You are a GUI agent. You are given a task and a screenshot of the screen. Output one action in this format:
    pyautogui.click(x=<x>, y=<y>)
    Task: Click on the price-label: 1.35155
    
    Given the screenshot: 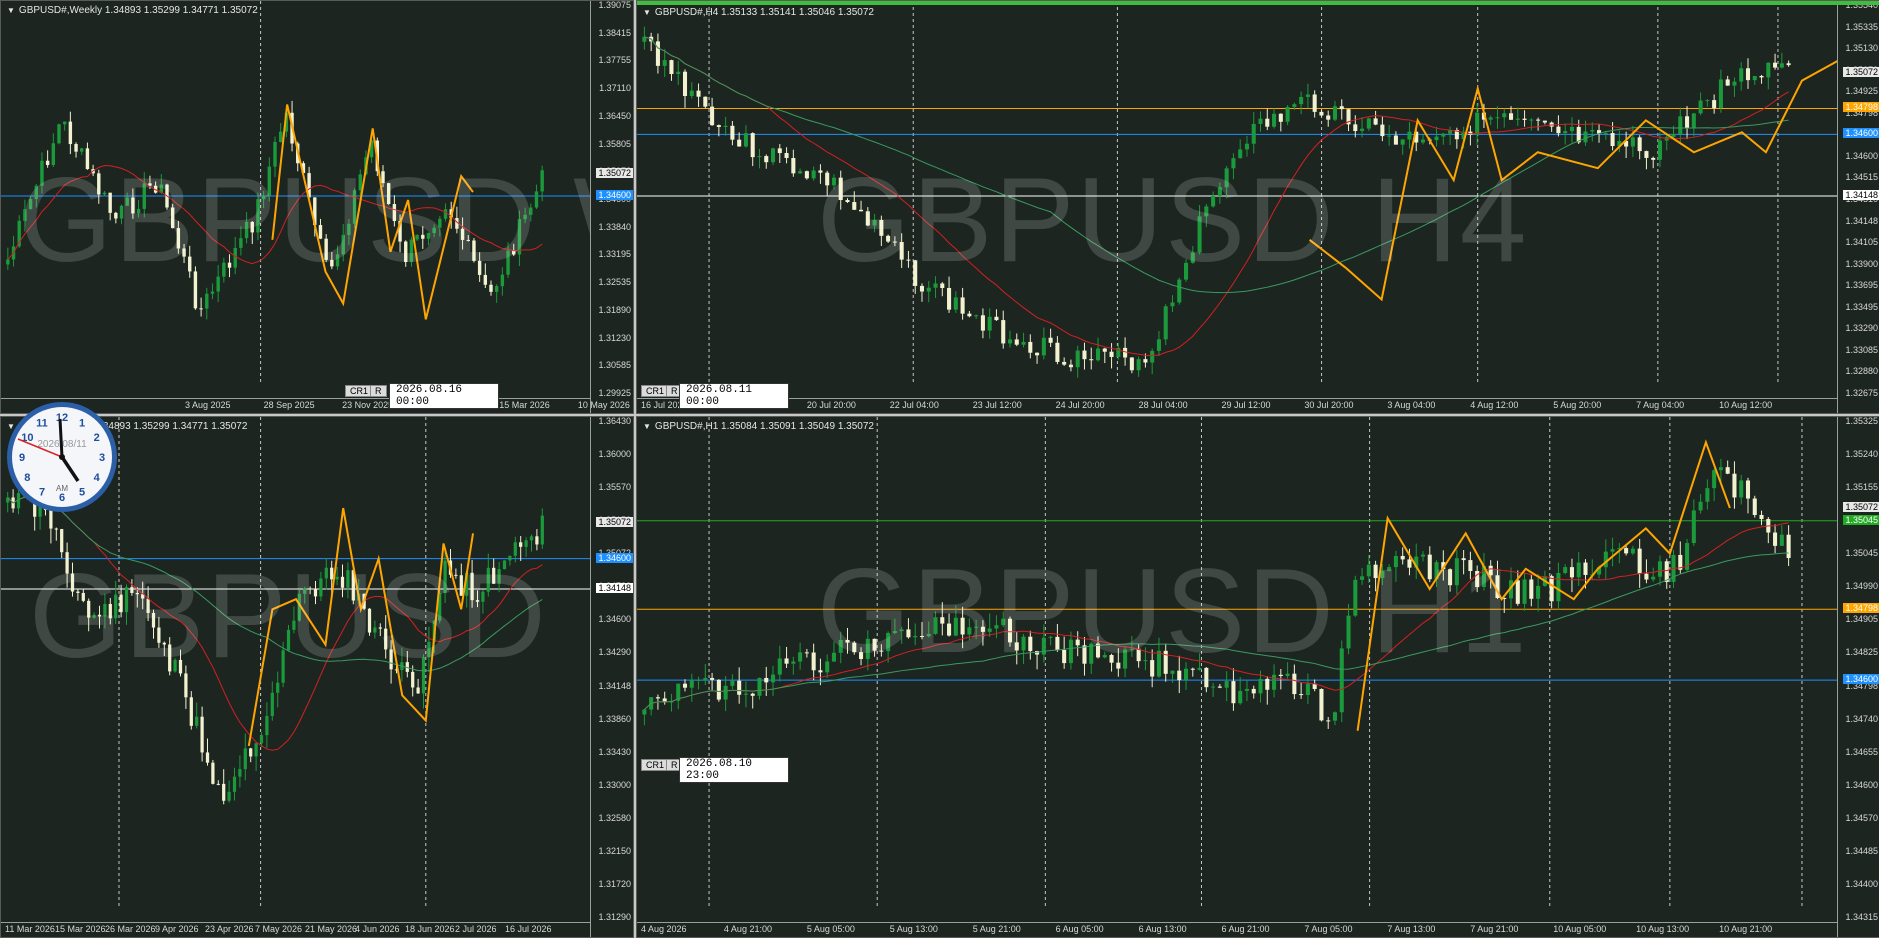 What is the action you would take?
    pyautogui.click(x=1861, y=487)
    